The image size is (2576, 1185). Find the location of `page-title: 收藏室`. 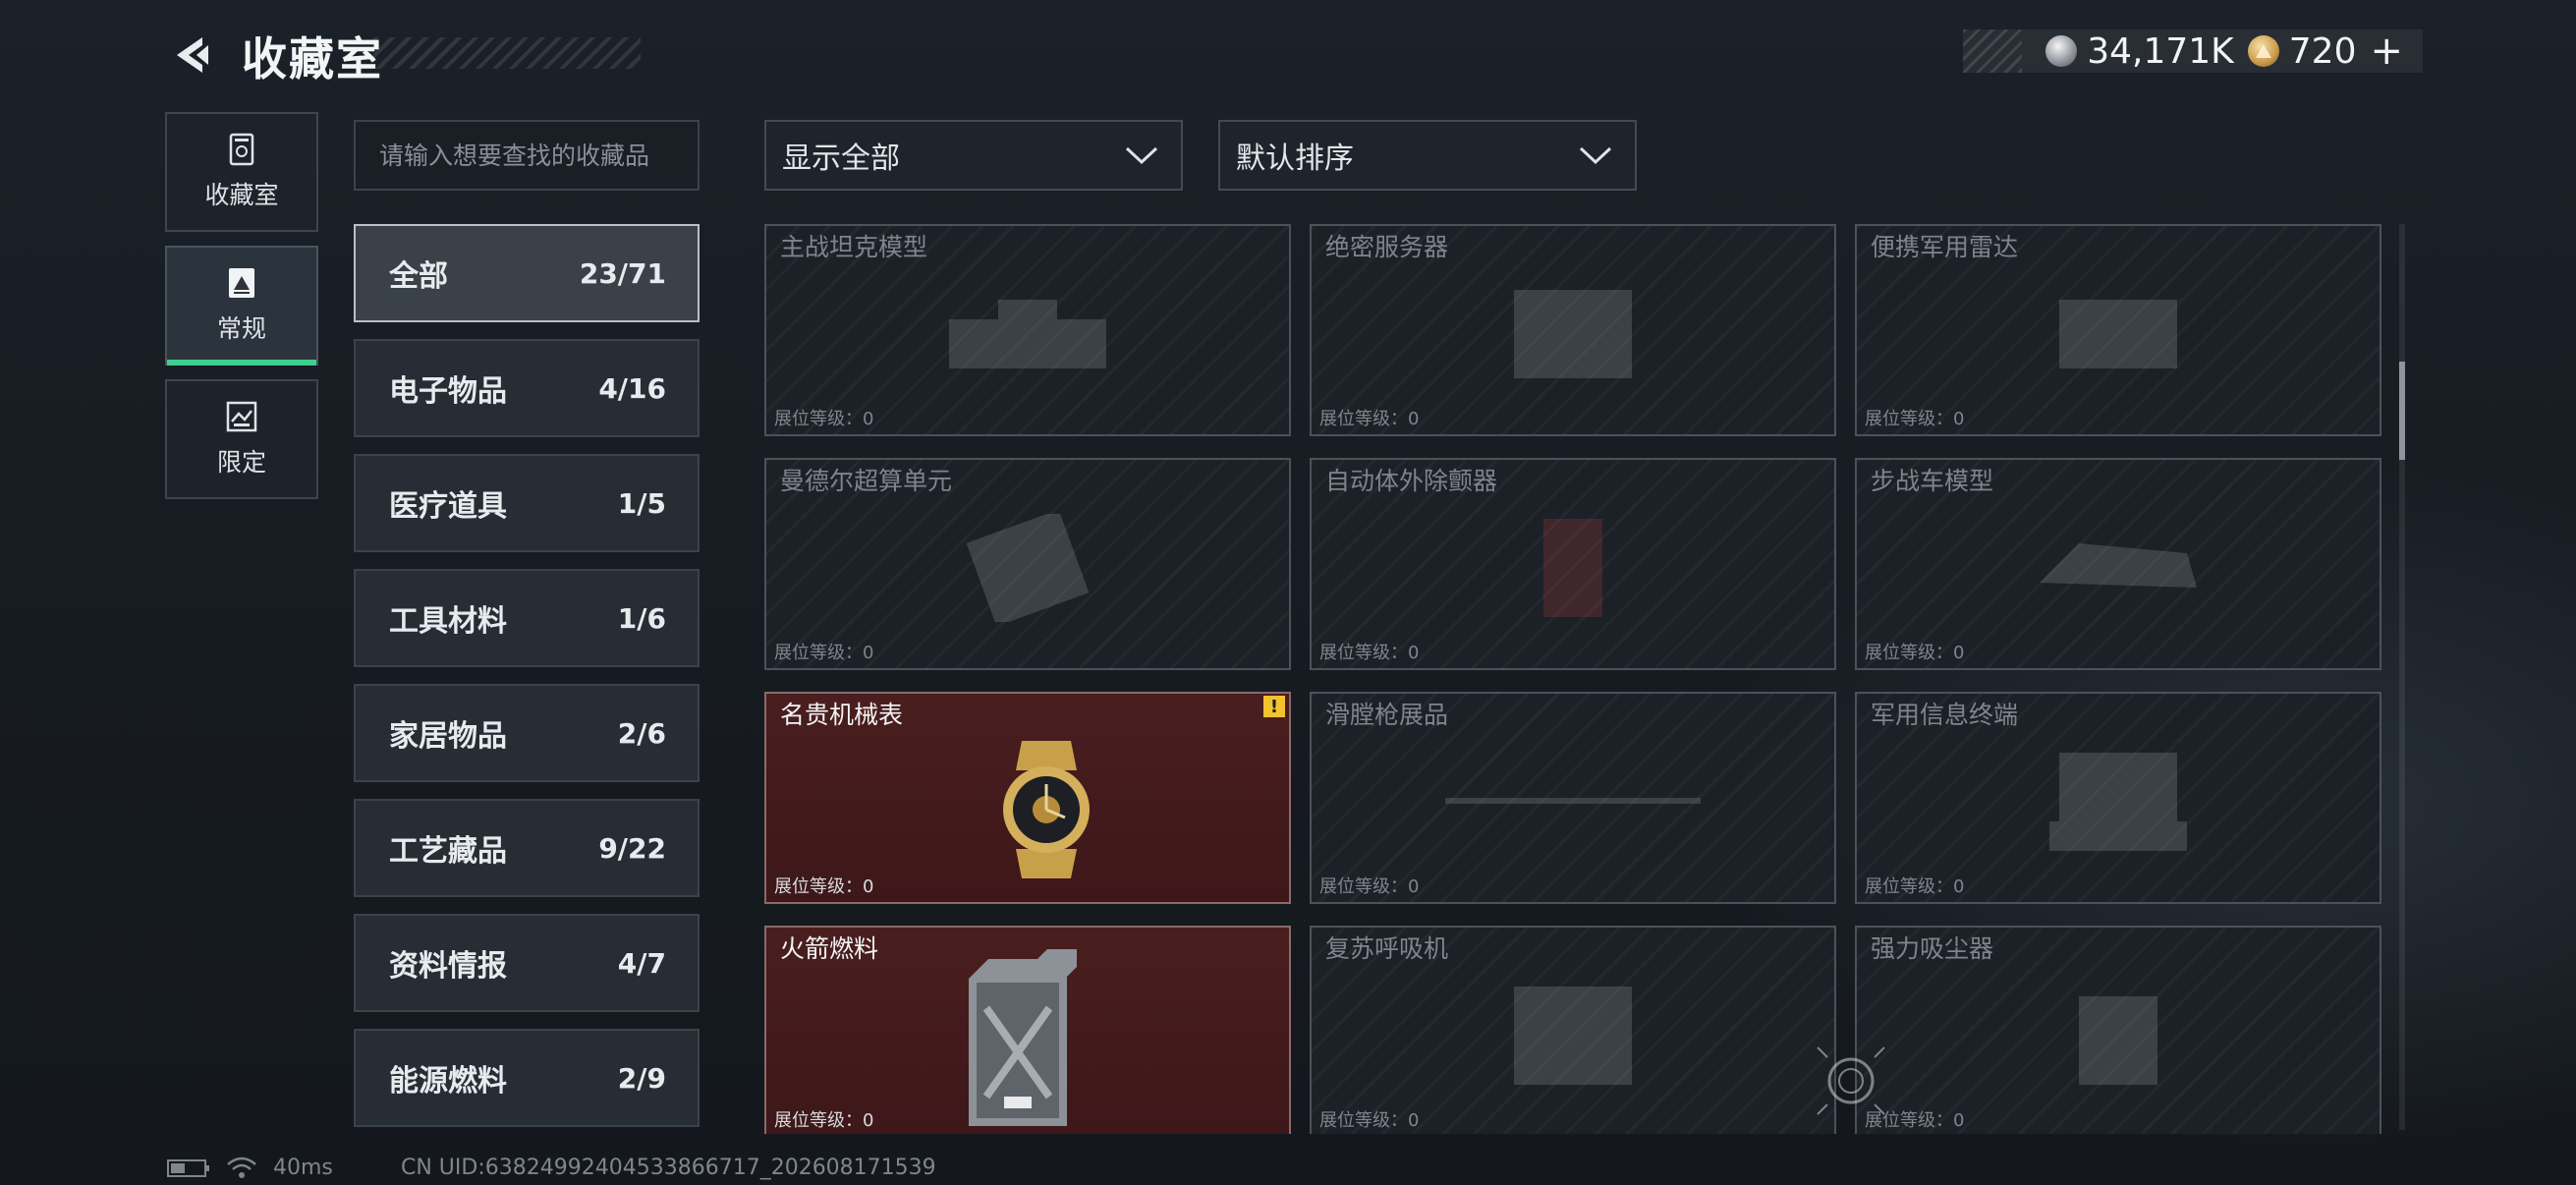

page-title: 收藏室 is located at coordinates (312, 59).